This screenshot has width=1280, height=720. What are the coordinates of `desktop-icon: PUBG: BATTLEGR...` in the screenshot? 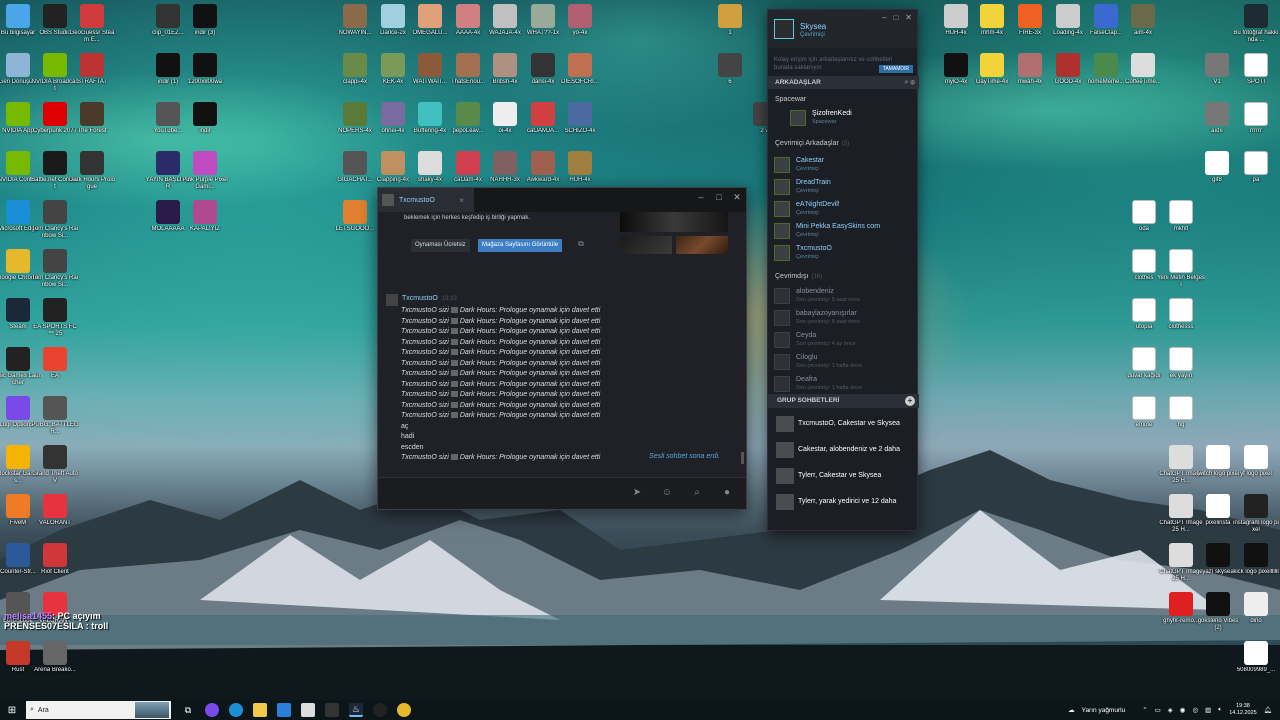 It's located at (55, 416).